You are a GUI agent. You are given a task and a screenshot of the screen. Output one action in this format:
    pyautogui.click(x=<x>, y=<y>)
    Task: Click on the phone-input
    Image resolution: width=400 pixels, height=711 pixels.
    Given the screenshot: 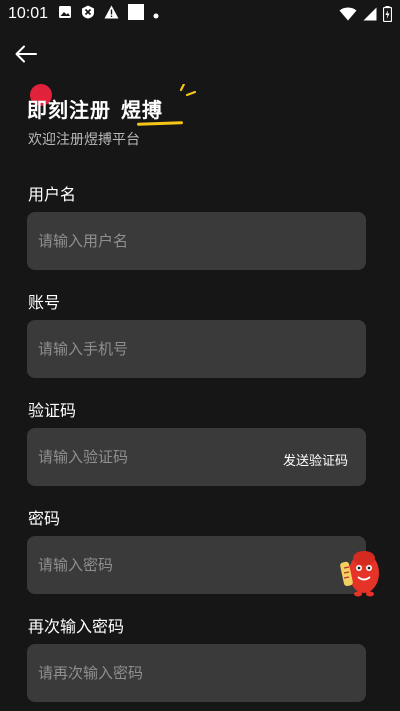 What is the action you would take?
    pyautogui.click(x=196, y=349)
    